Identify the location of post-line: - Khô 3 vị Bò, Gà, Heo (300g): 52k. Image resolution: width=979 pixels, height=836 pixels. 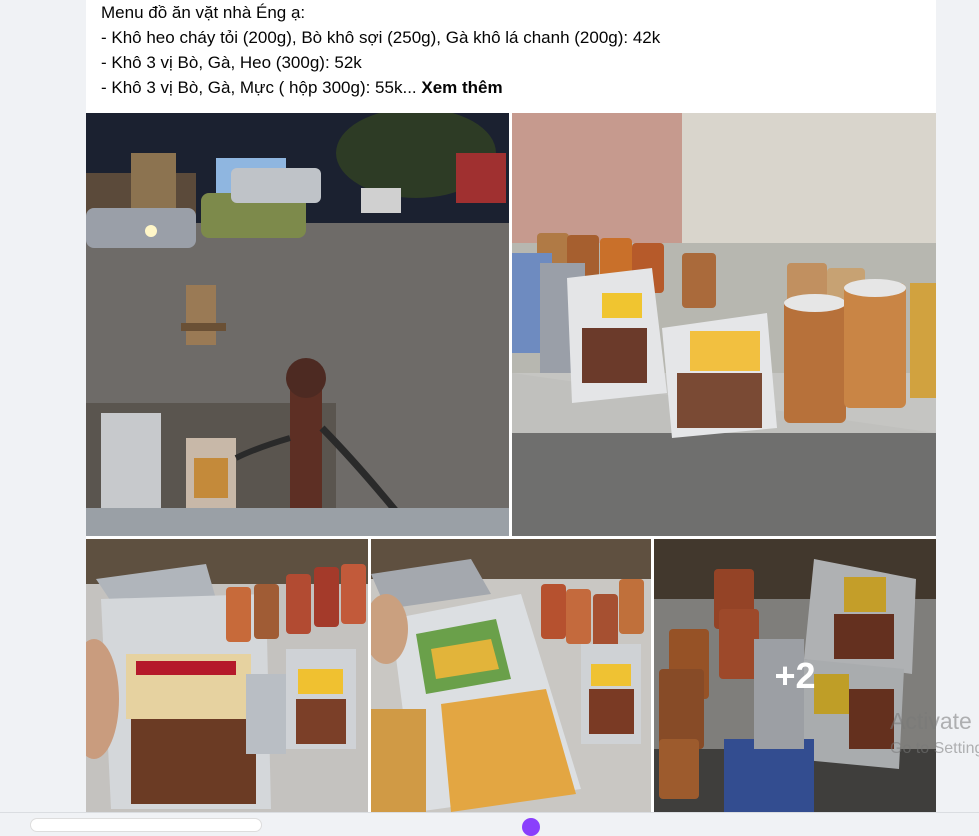
(231, 62).